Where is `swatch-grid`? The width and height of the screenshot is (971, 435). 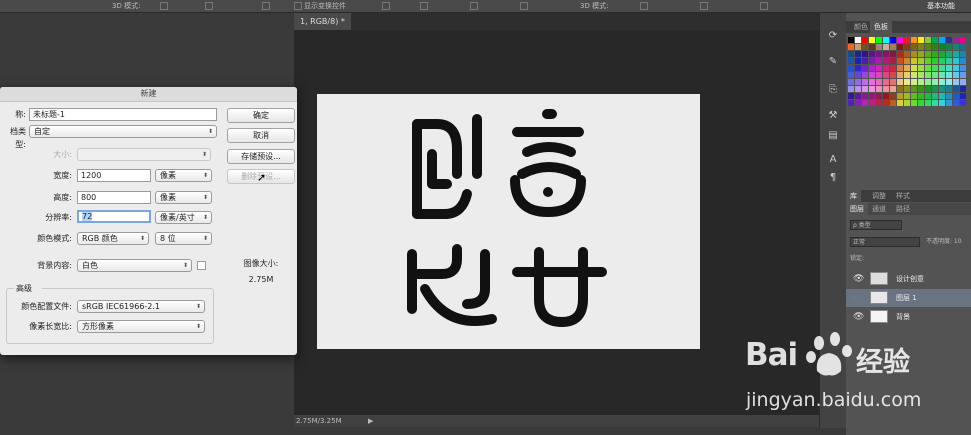
swatch-grid is located at coordinates (909, 74).